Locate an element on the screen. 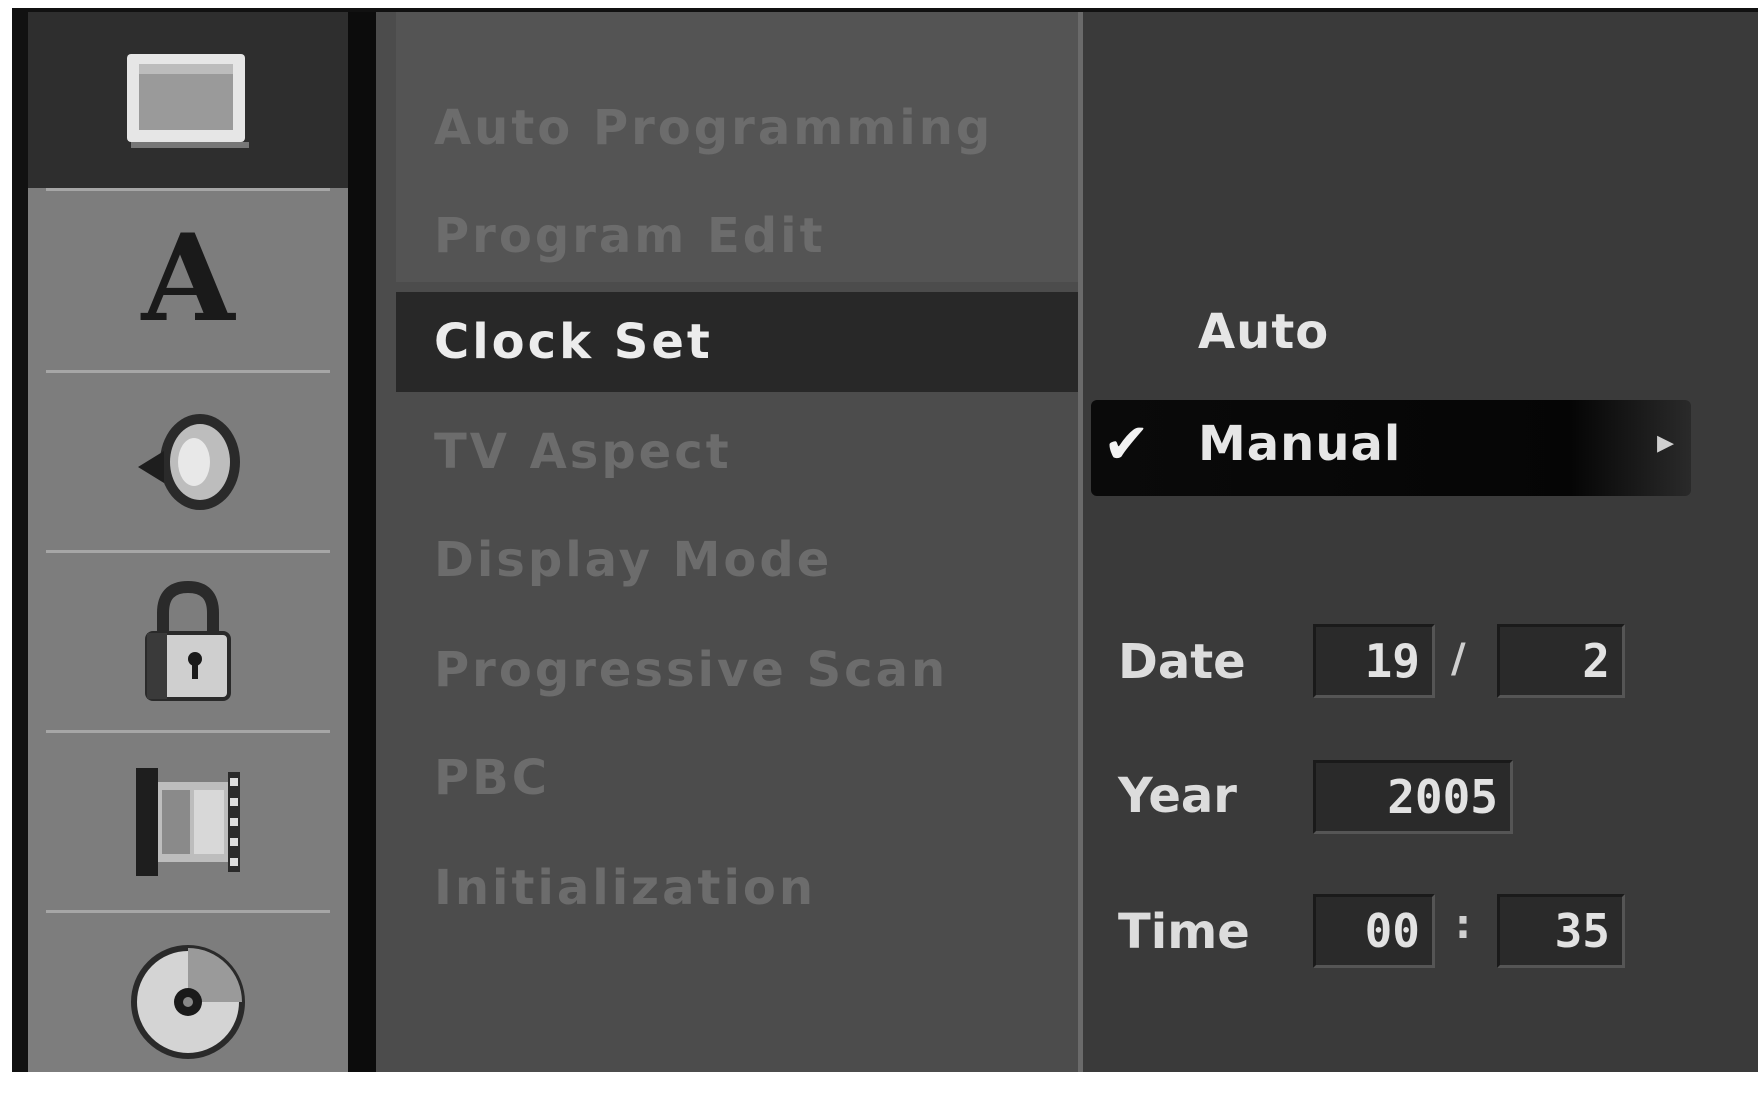 This screenshot has height=1104, width=1758. category-setup is located at coordinates (188, 100).